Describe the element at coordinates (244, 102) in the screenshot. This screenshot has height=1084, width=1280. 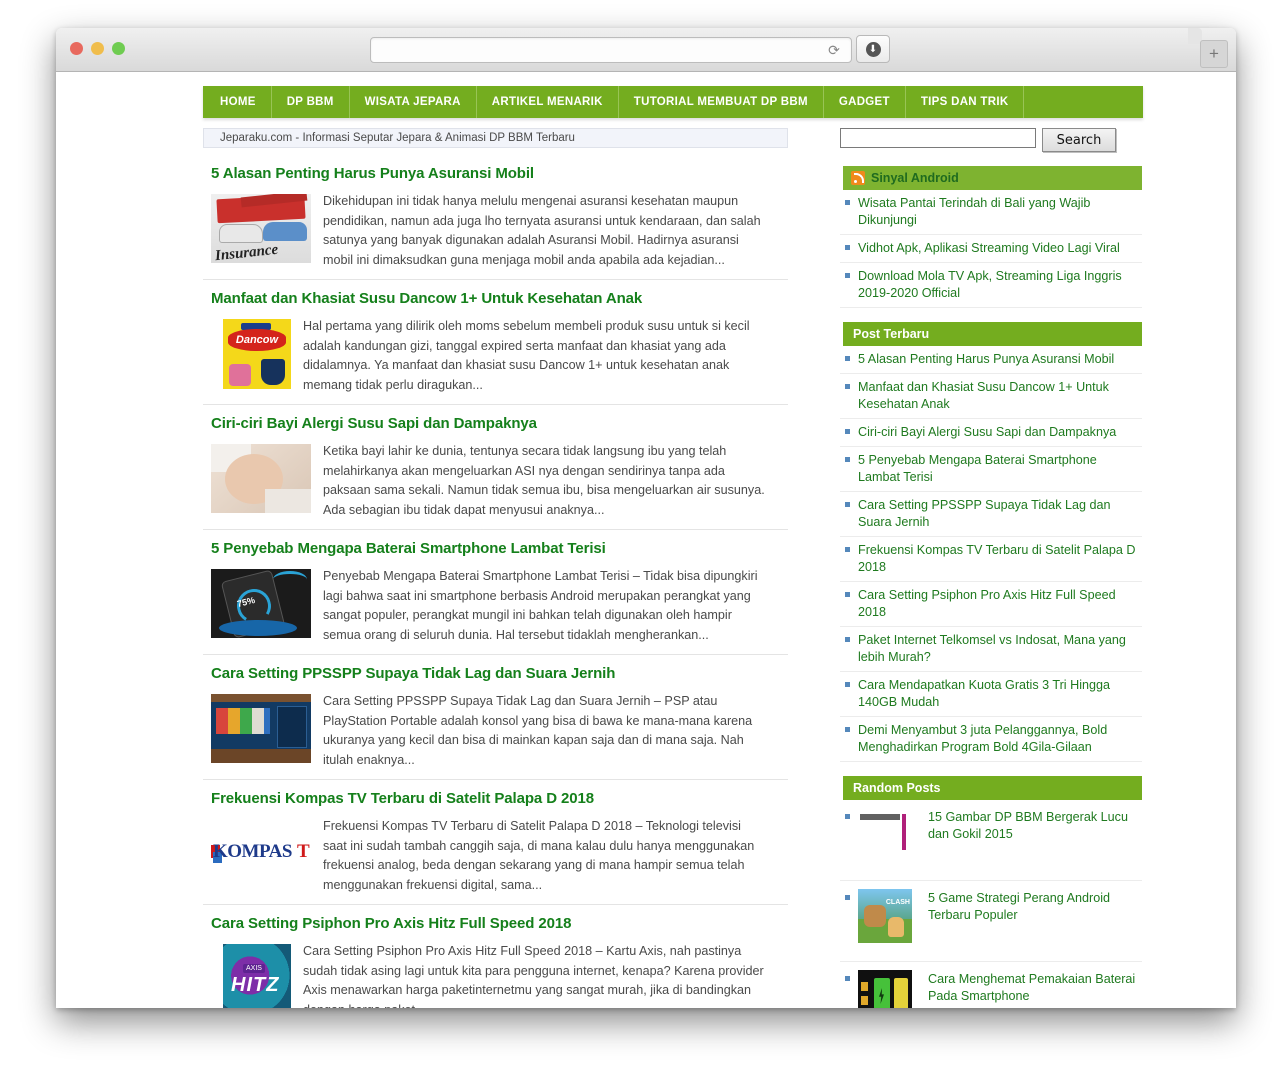
I see `nav-item-home: HOME` at that location.